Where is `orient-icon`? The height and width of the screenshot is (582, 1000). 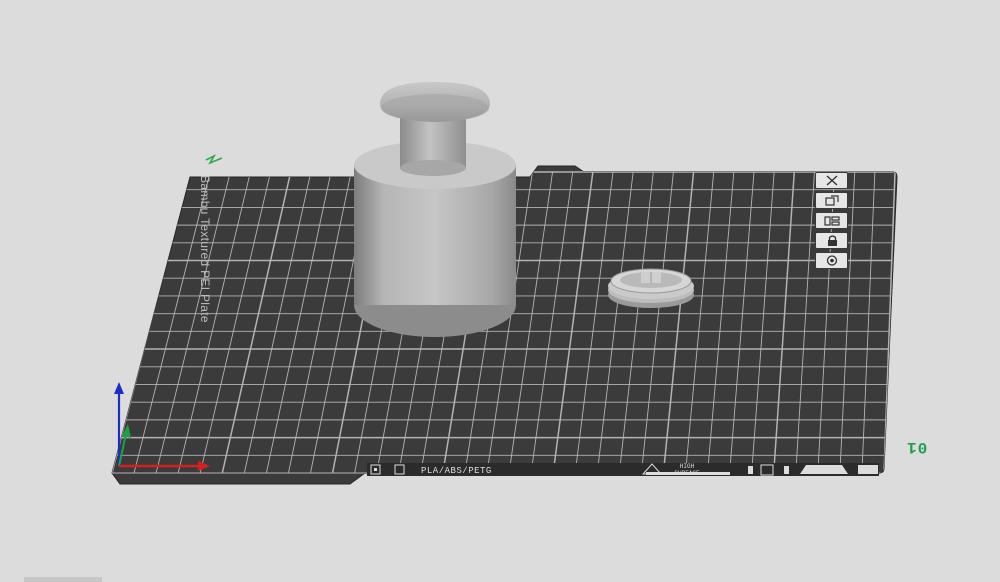
orient-icon is located at coordinates (831, 200).